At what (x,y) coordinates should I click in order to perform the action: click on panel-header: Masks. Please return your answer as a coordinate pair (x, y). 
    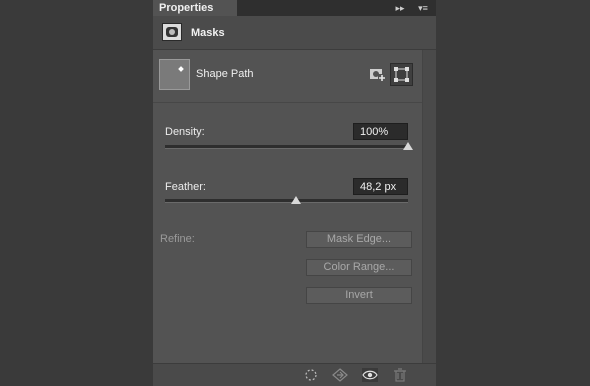
    Looking at the image, I should click on (294, 33).